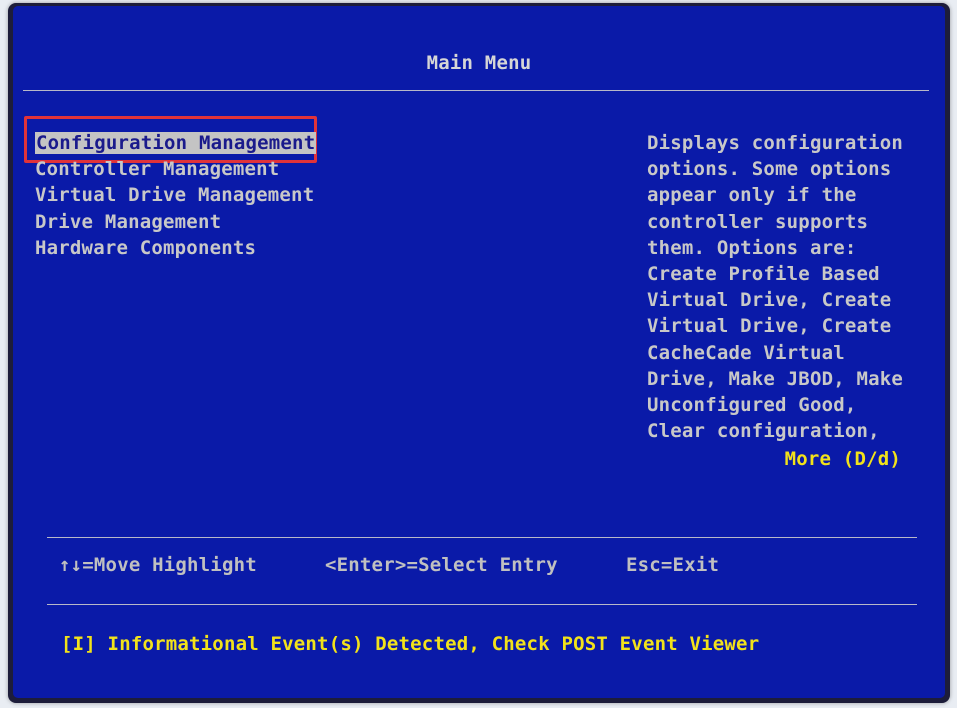 This screenshot has height=708, width=957. Describe the element at coordinates (775, 143) in the screenshot. I see `help-line: Displays configuration` at that location.